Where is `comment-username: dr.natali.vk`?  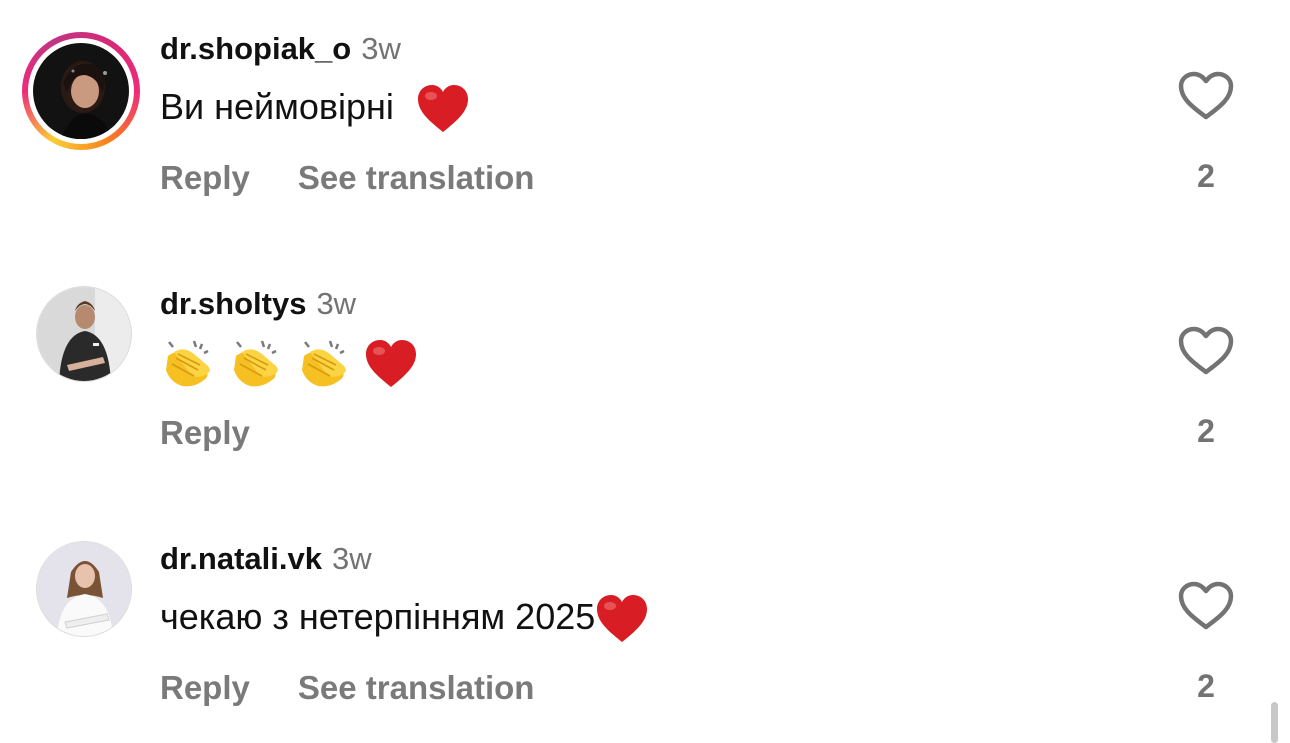 comment-username: dr.natali.vk is located at coordinates (241, 558).